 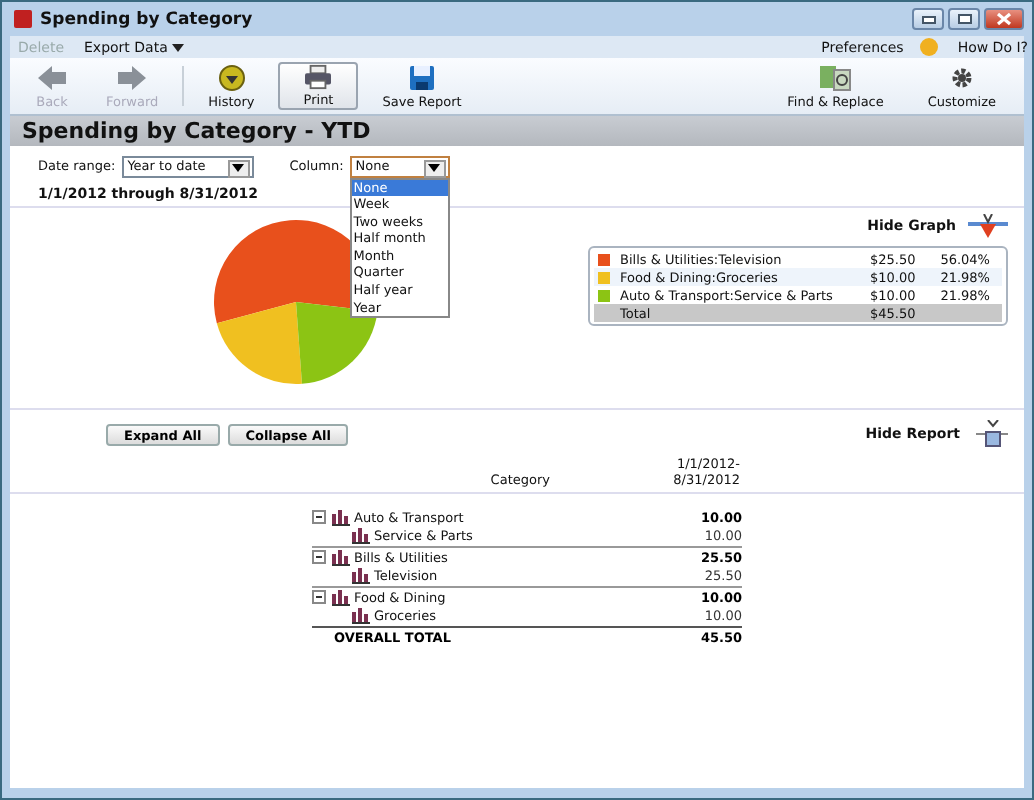 I want to click on report-title: Spending by Category - YTD, so click(x=517, y=131).